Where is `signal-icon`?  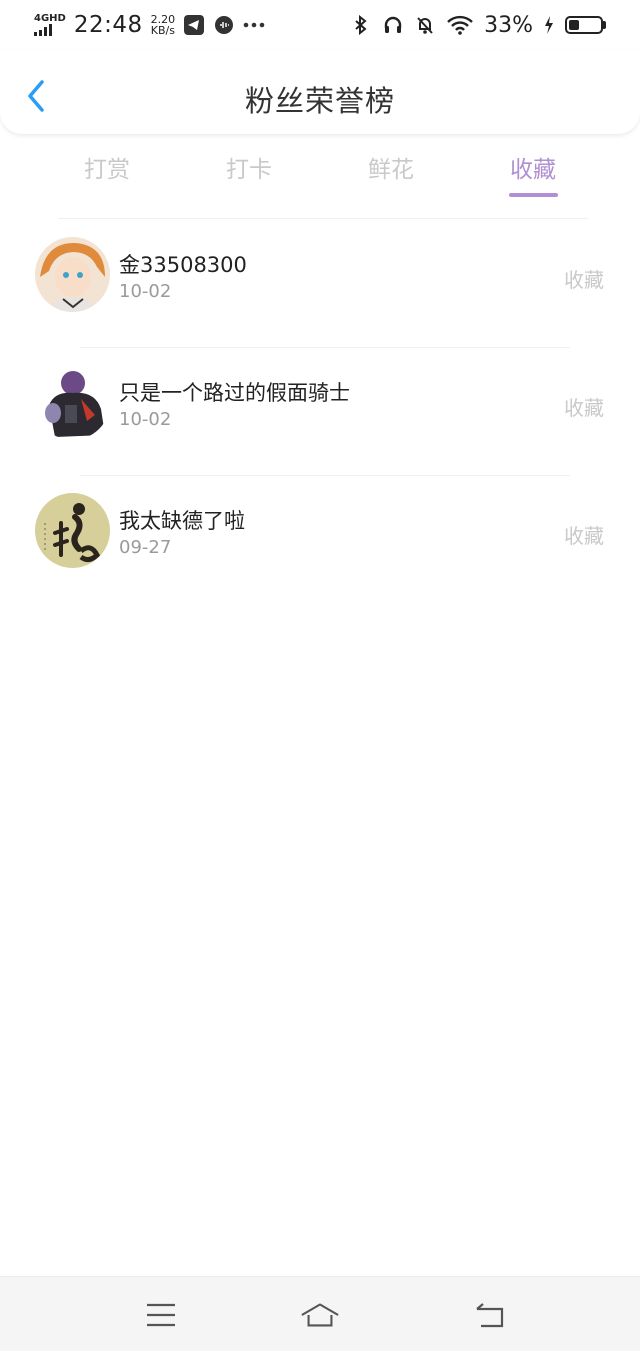 signal-icon is located at coordinates (50, 30).